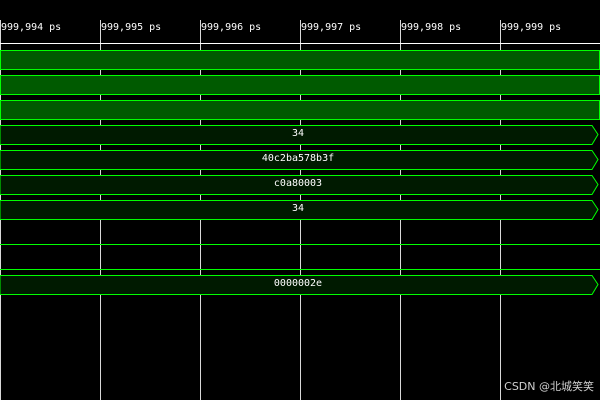 The image size is (600, 400). Describe the element at coordinates (298, 183) in the screenshot. I see `bus-value: c0a80003` at that location.